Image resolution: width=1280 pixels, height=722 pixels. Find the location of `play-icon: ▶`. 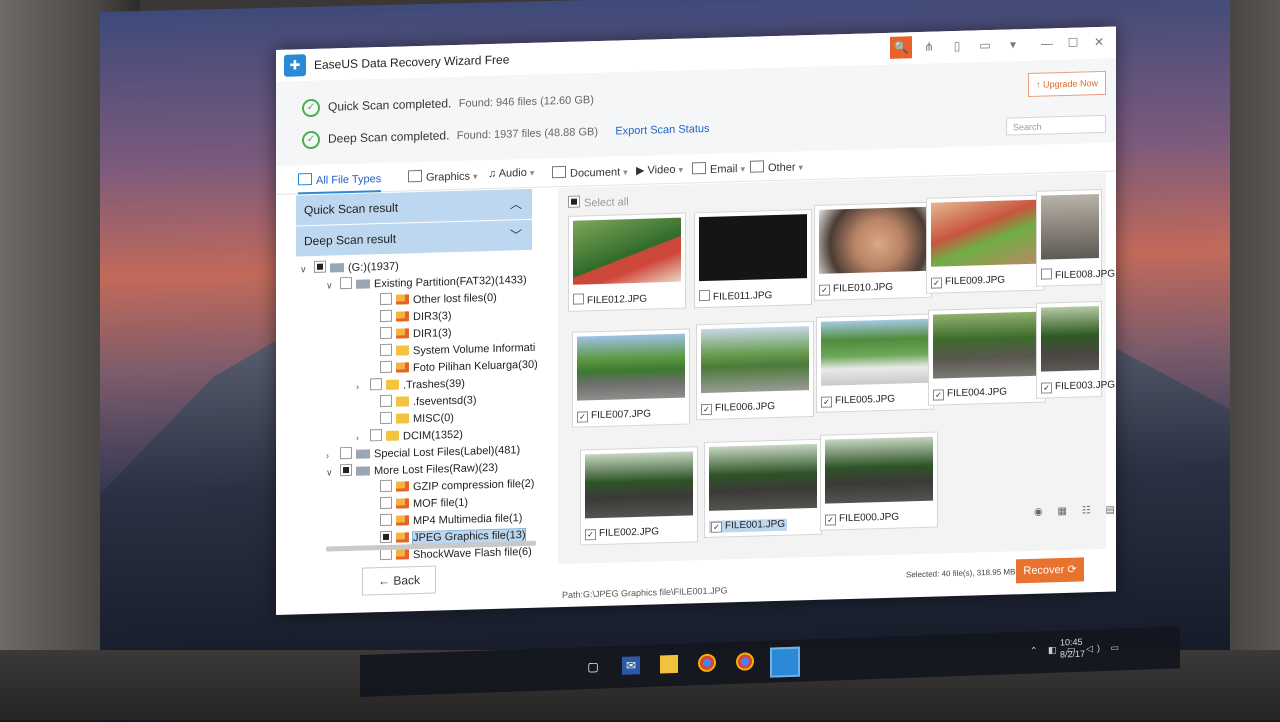

play-icon: ▶ is located at coordinates (642, 170).